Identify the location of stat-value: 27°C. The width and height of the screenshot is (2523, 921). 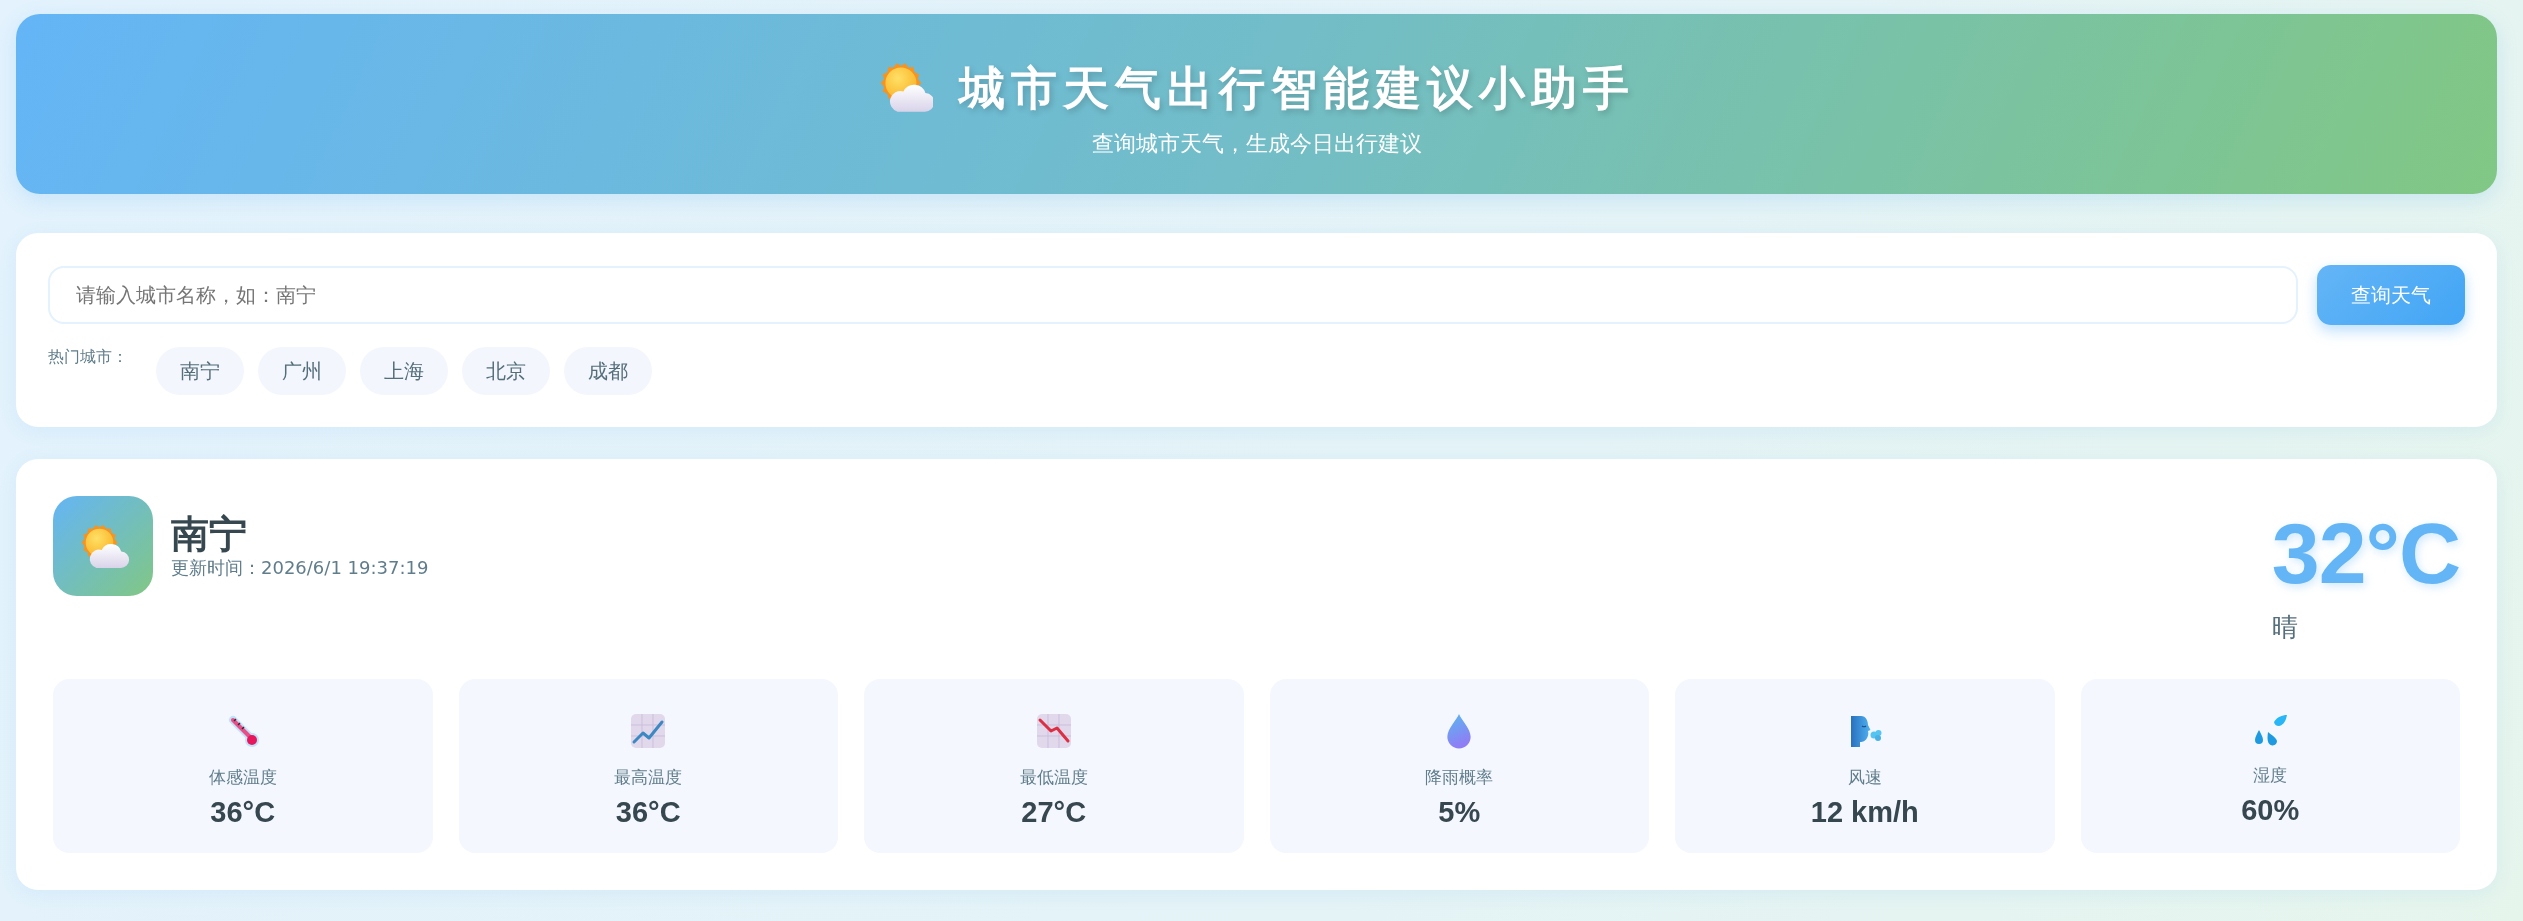
(1054, 812).